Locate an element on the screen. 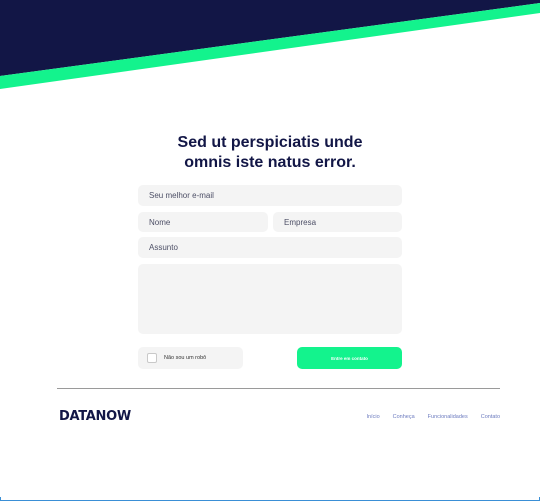 The height and width of the screenshot is (501, 540). footer-nav: Início Conheça Funcionalidades Contato is located at coordinates (433, 417).